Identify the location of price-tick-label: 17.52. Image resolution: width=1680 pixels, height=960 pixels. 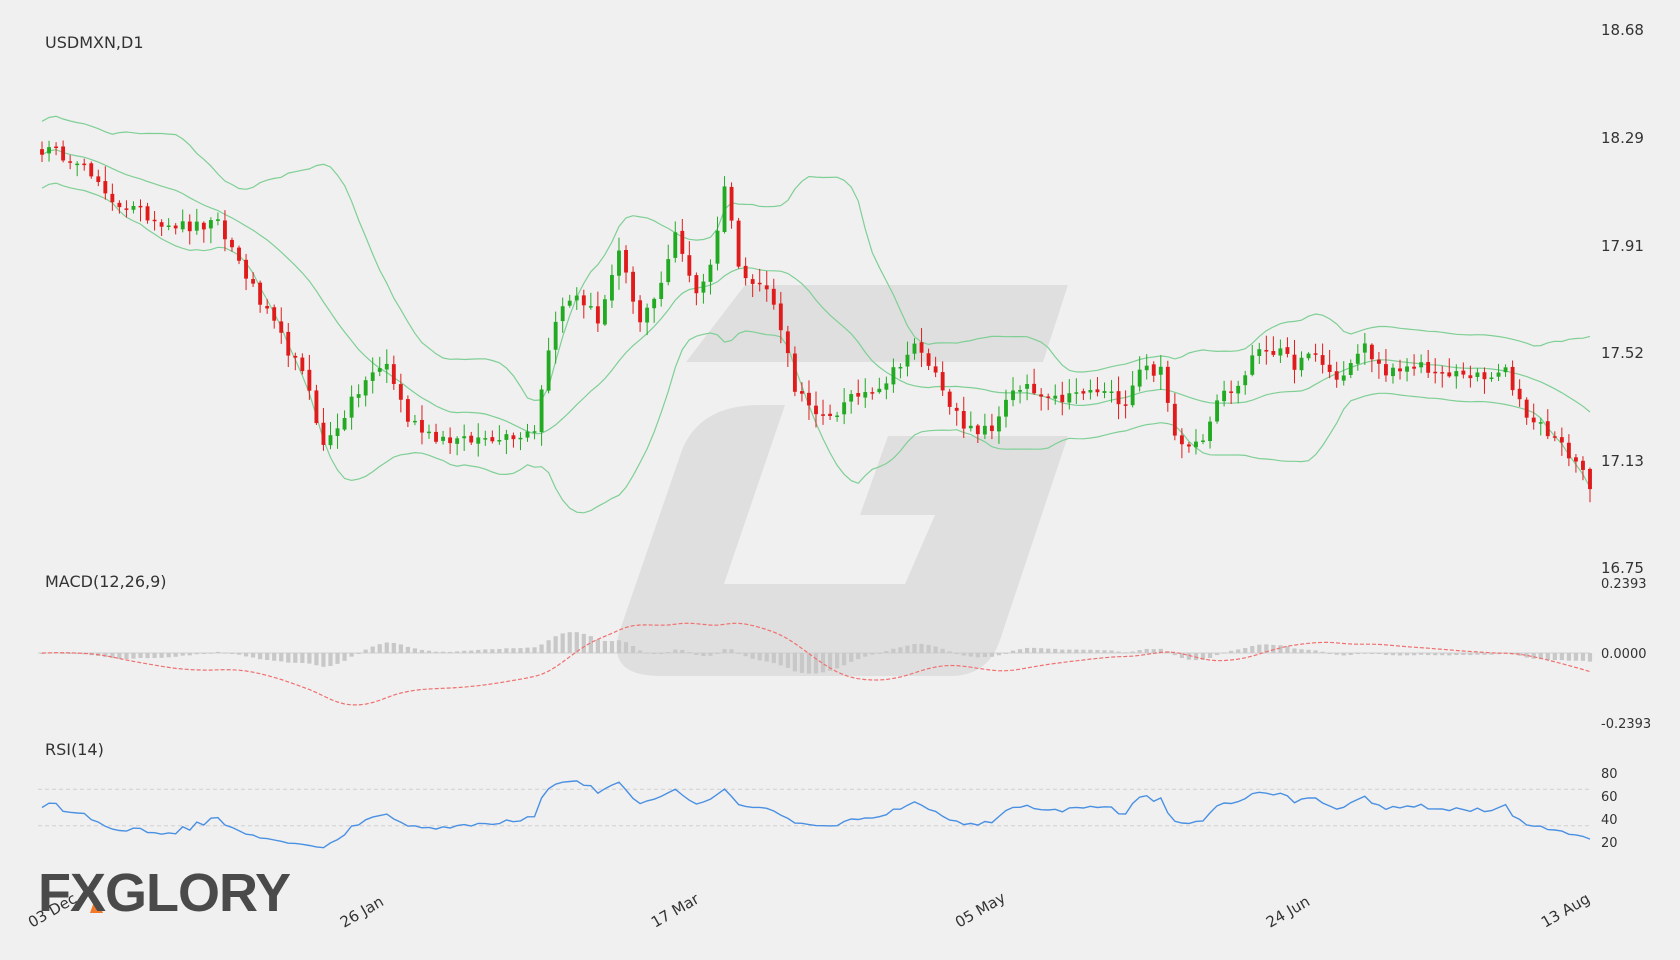
(1622, 353).